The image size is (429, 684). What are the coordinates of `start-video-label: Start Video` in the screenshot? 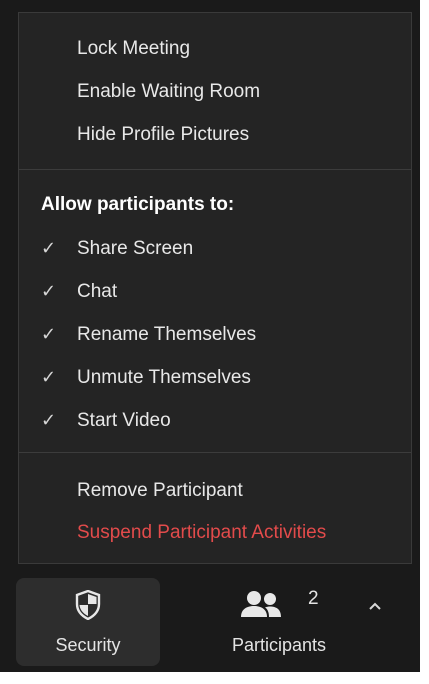 It's located at (124, 420).